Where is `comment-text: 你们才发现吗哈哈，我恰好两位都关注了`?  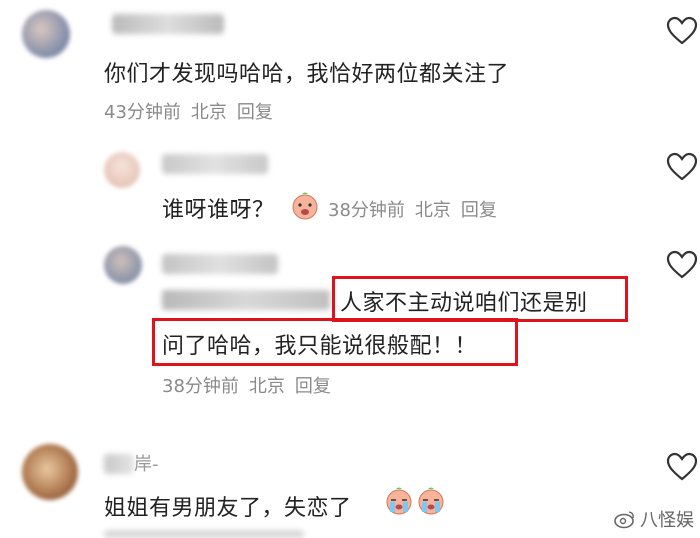
comment-text: 你们才发现吗哈哈，我恰好两位都关注了 is located at coordinates (307, 74).